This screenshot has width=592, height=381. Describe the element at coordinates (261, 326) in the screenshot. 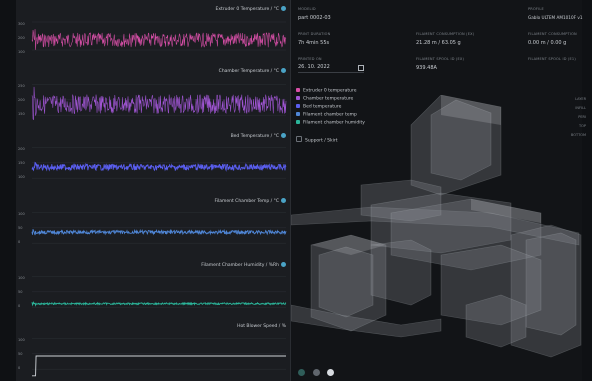

I see `chart-title: Hot Blower Speed / %` at that location.